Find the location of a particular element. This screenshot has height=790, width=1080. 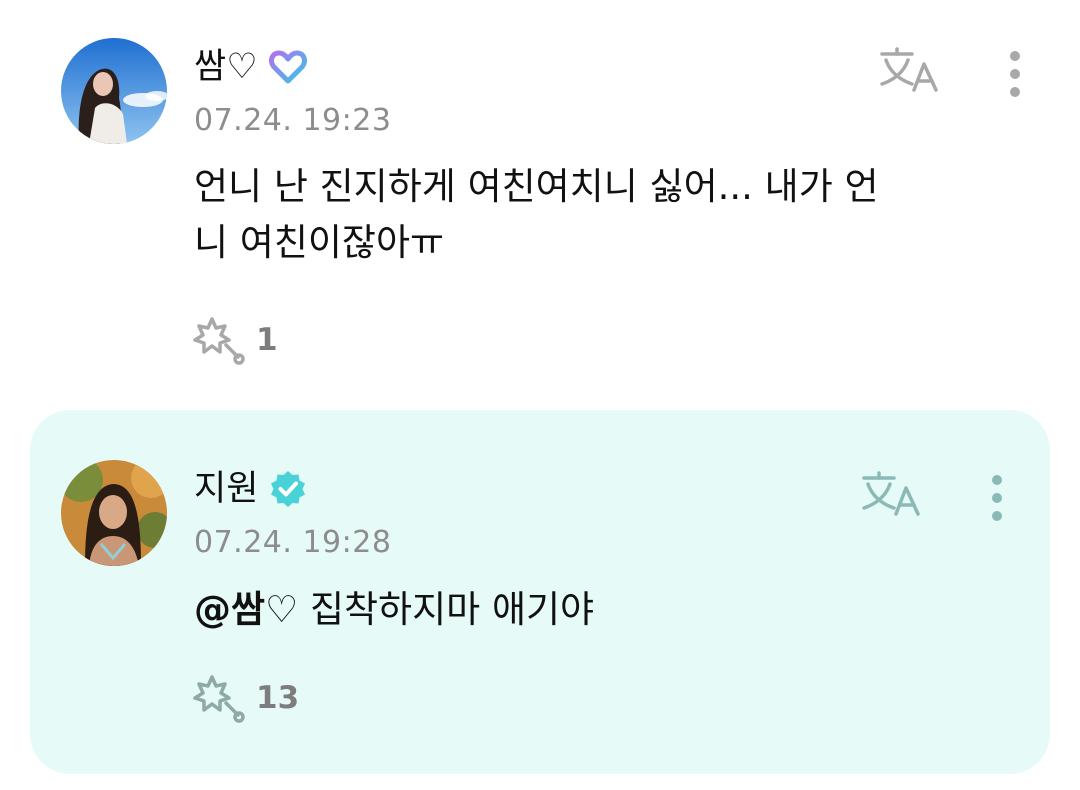

comment-text-line: 니 여친이잖아ㅠ is located at coordinates (319, 242).